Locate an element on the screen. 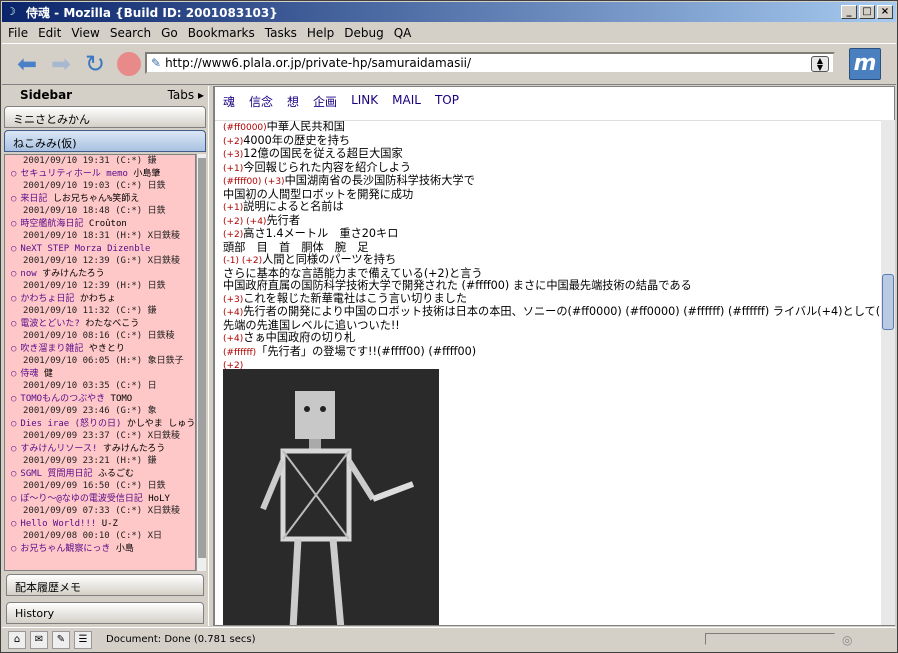 The height and width of the screenshot is (653, 898). sidebar-panel-tab-active: ねこみみ(仮) is located at coordinates (105, 141).